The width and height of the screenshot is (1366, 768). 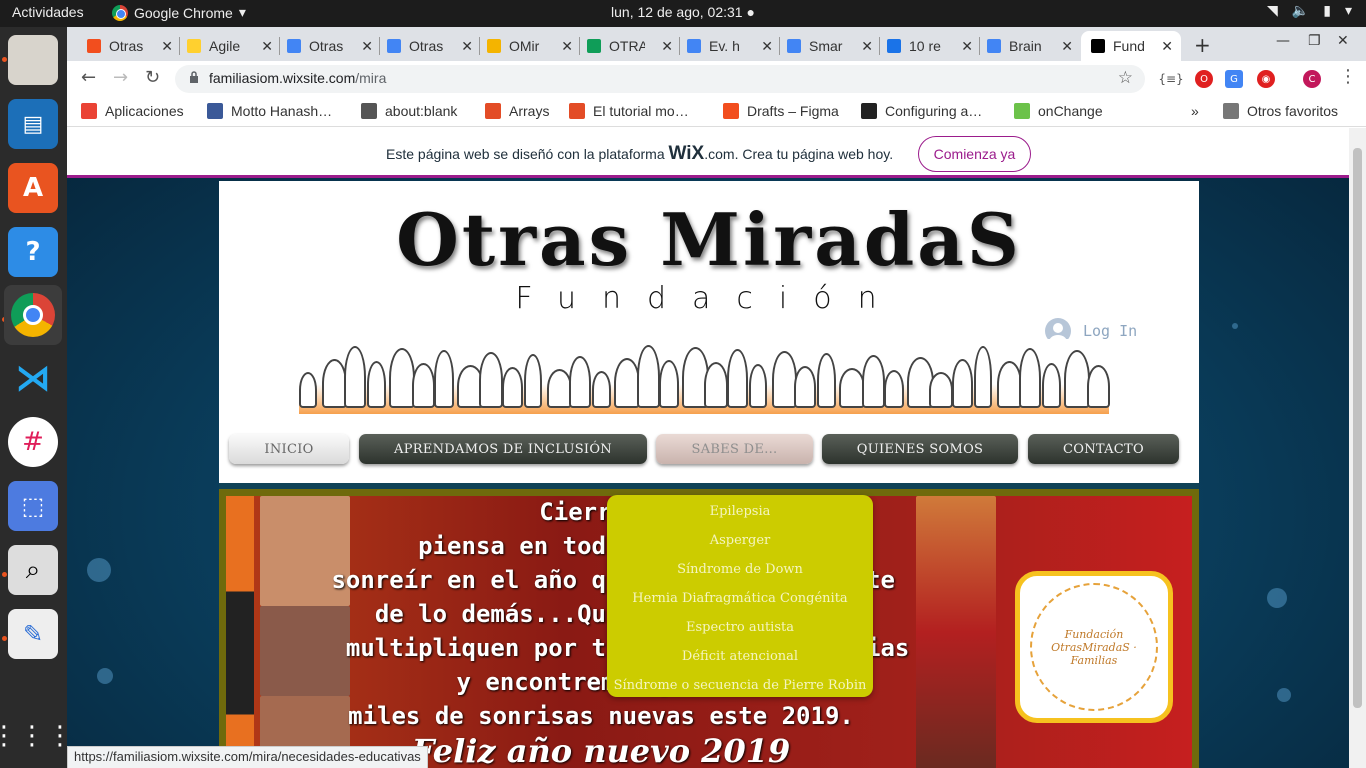 I want to click on figma-icon, so click(x=731, y=111).